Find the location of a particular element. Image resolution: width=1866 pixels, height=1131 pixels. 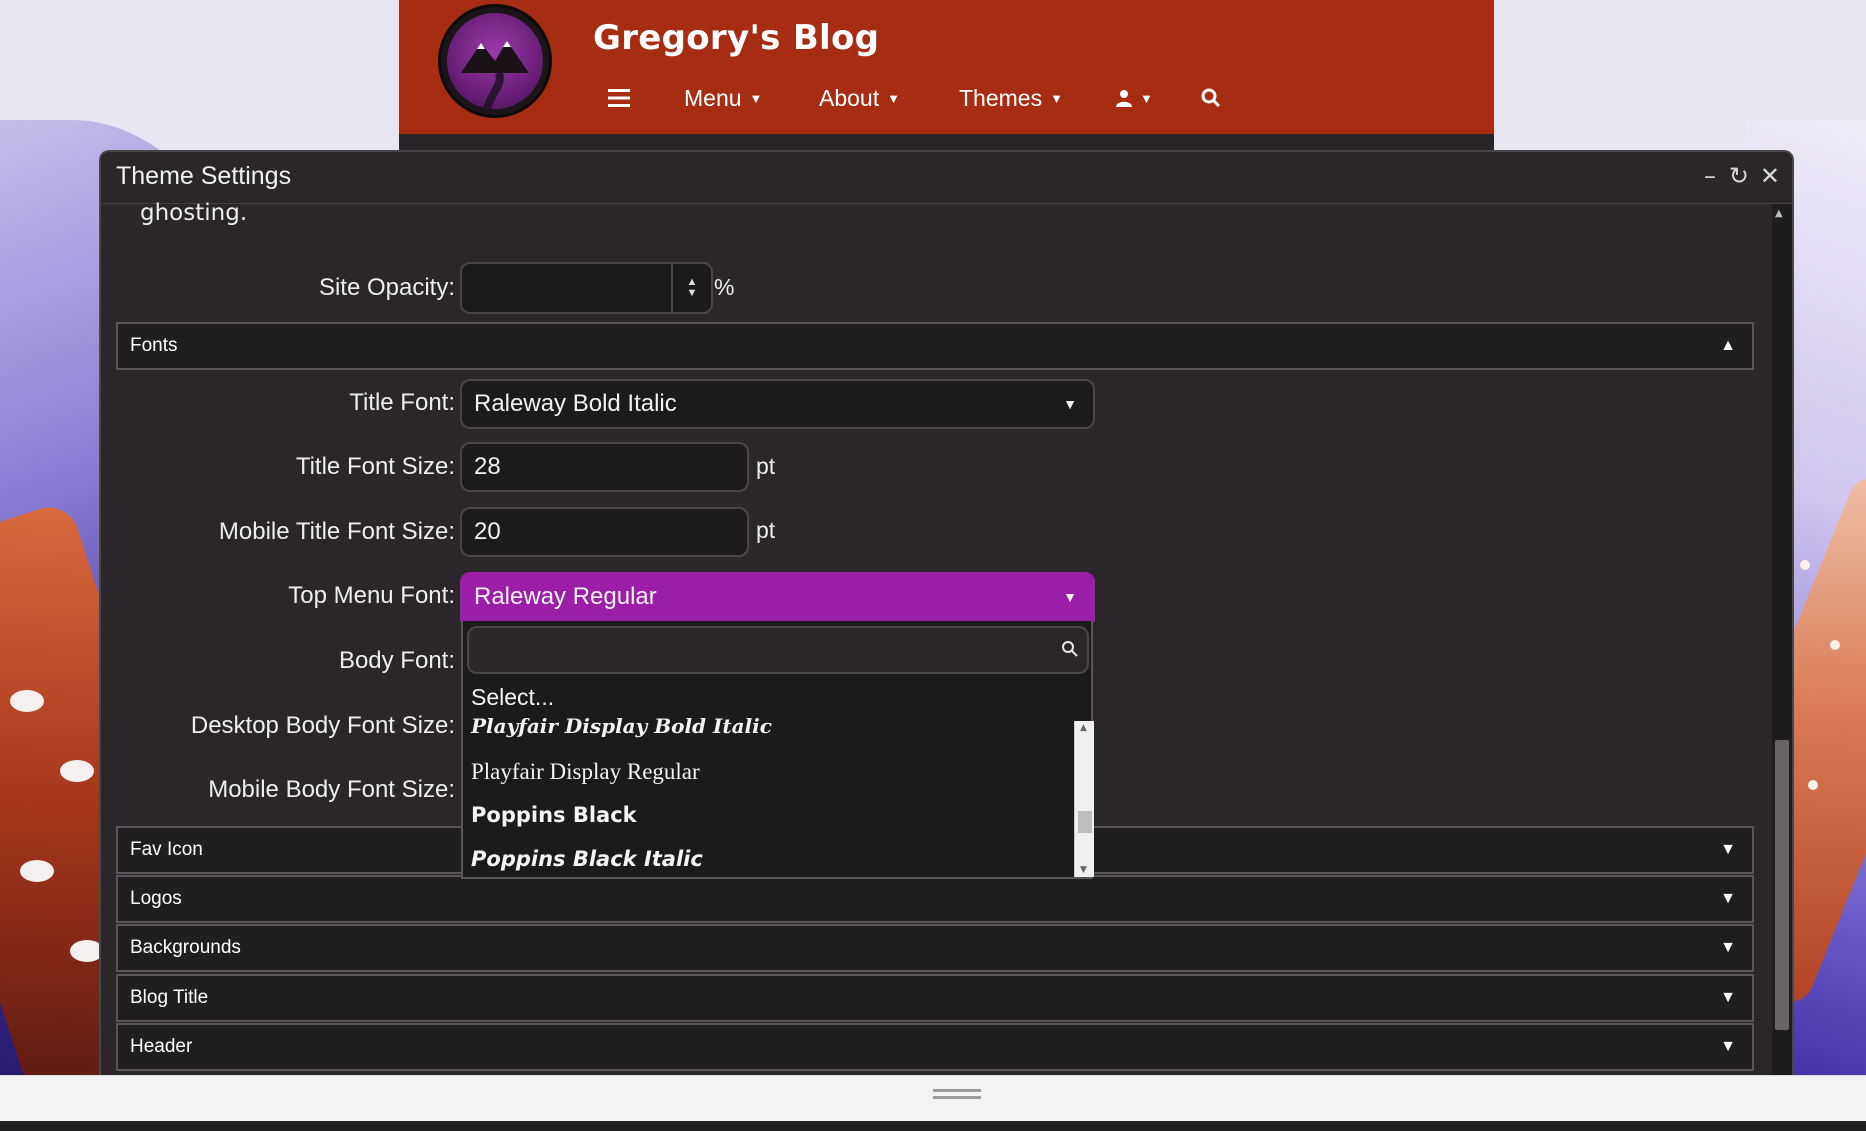

dropdown-option: Playfair Display Bold Italic is located at coordinates (621, 726).